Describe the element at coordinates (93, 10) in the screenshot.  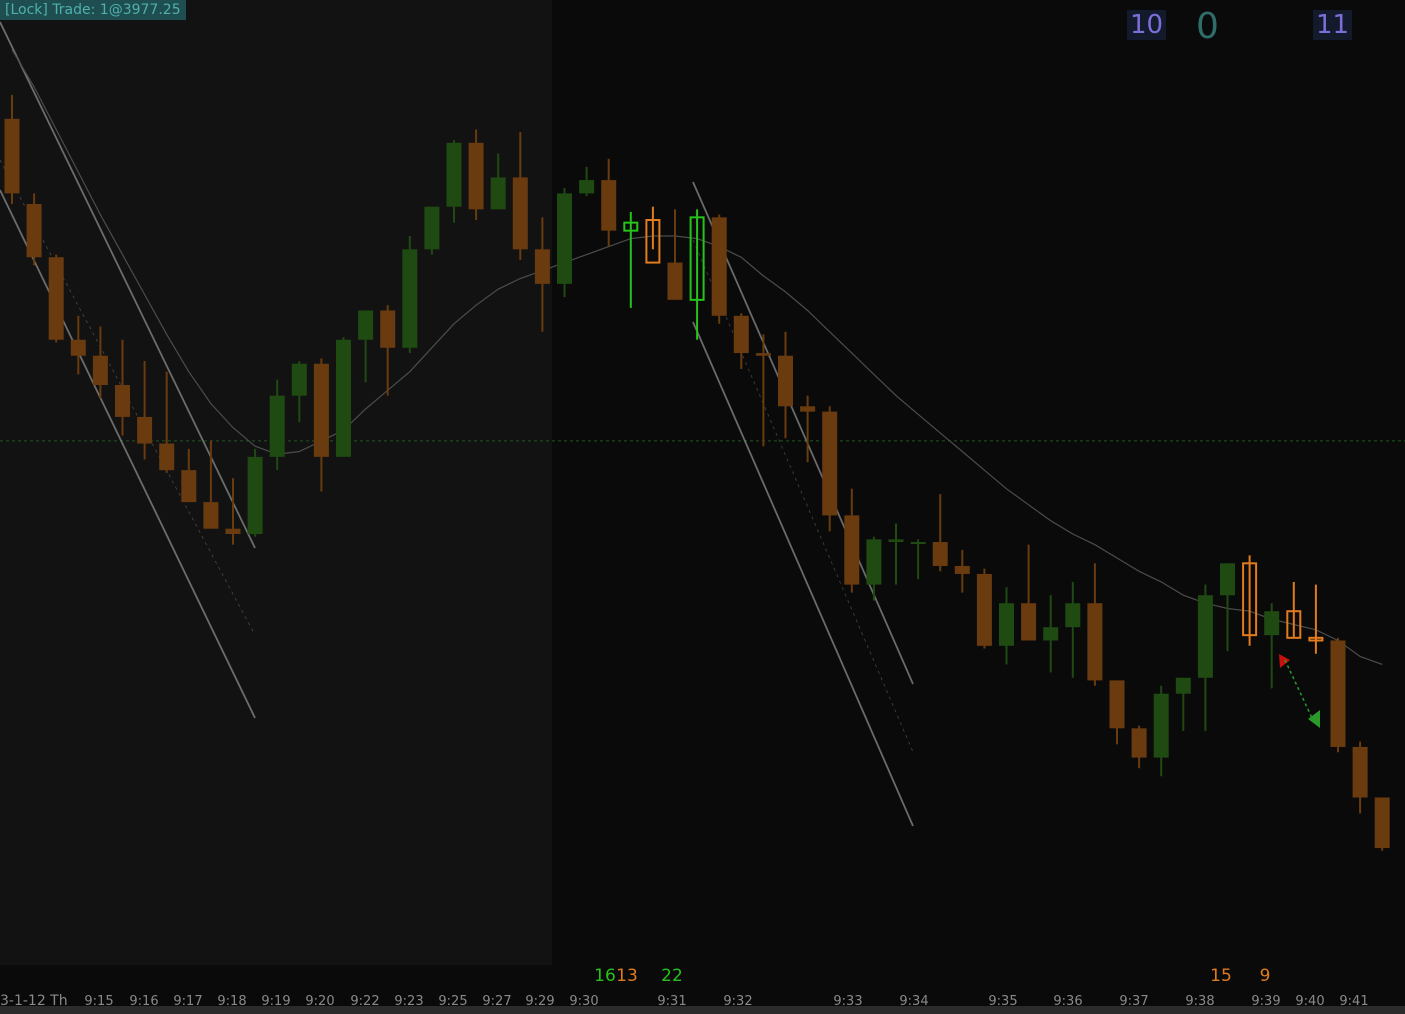
I see `lock-trade-badge: [Lock] Trade: 1@3977.25` at that location.